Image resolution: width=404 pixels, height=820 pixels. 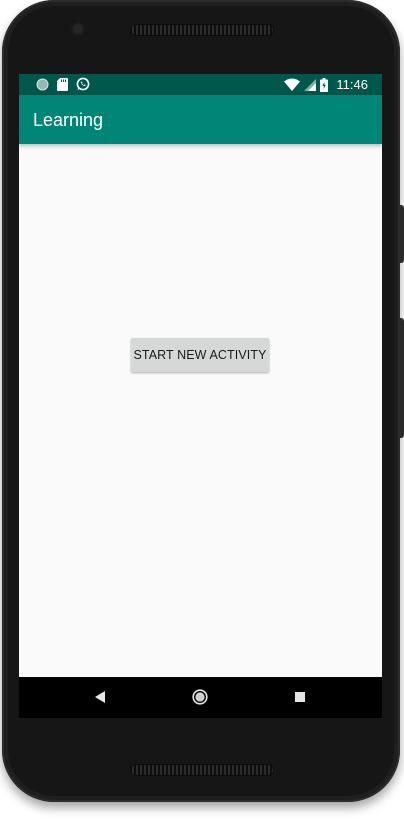 What do you see at coordinates (352, 84) in the screenshot?
I see `status-time: 11:46` at bounding box center [352, 84].